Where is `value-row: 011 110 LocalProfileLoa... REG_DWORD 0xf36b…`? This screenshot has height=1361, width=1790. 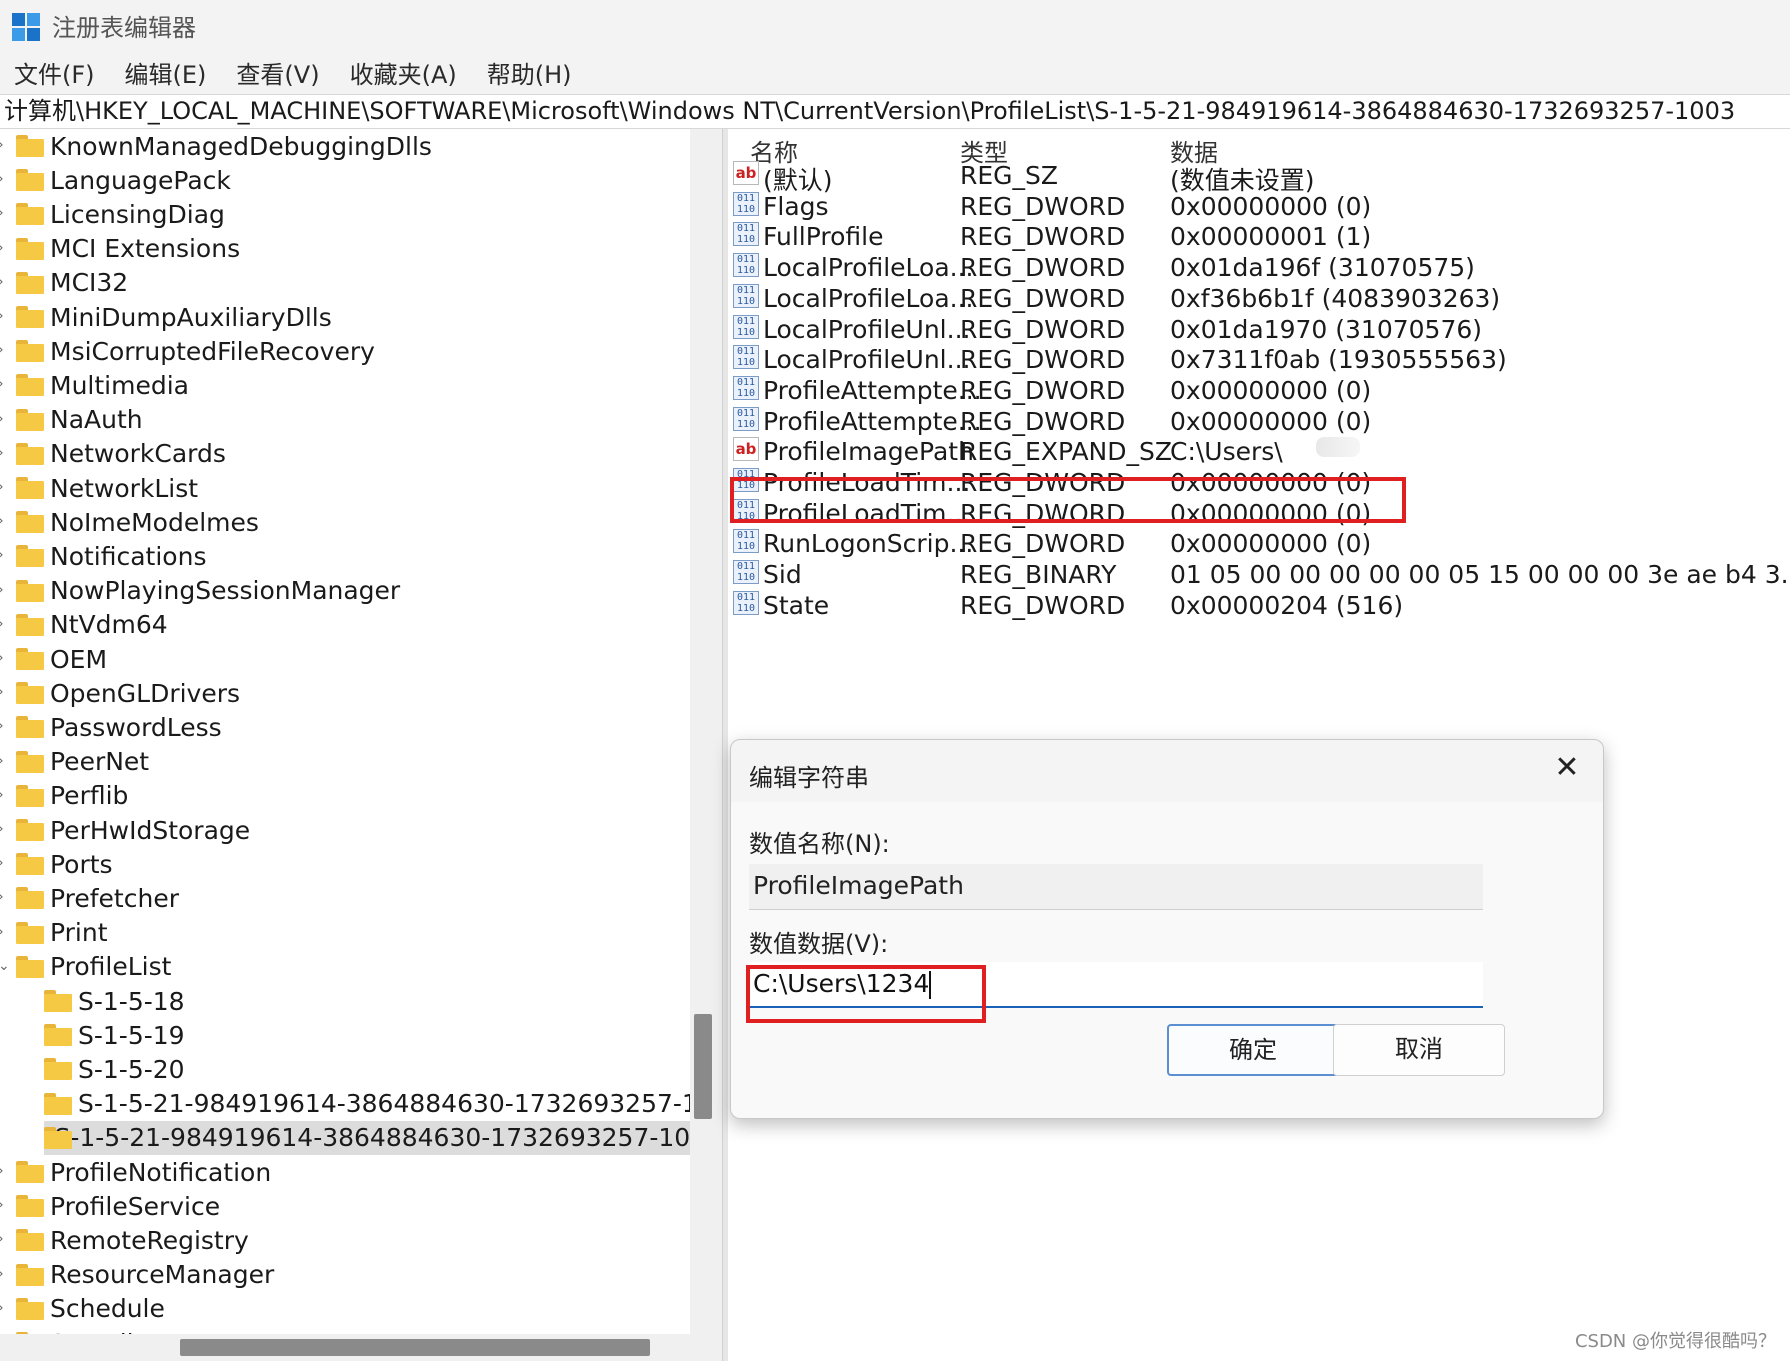 value-row: 011 110 LocalProfileLoa... REG_DWORD 0xf36b… is located at coordinates (1259, 299).